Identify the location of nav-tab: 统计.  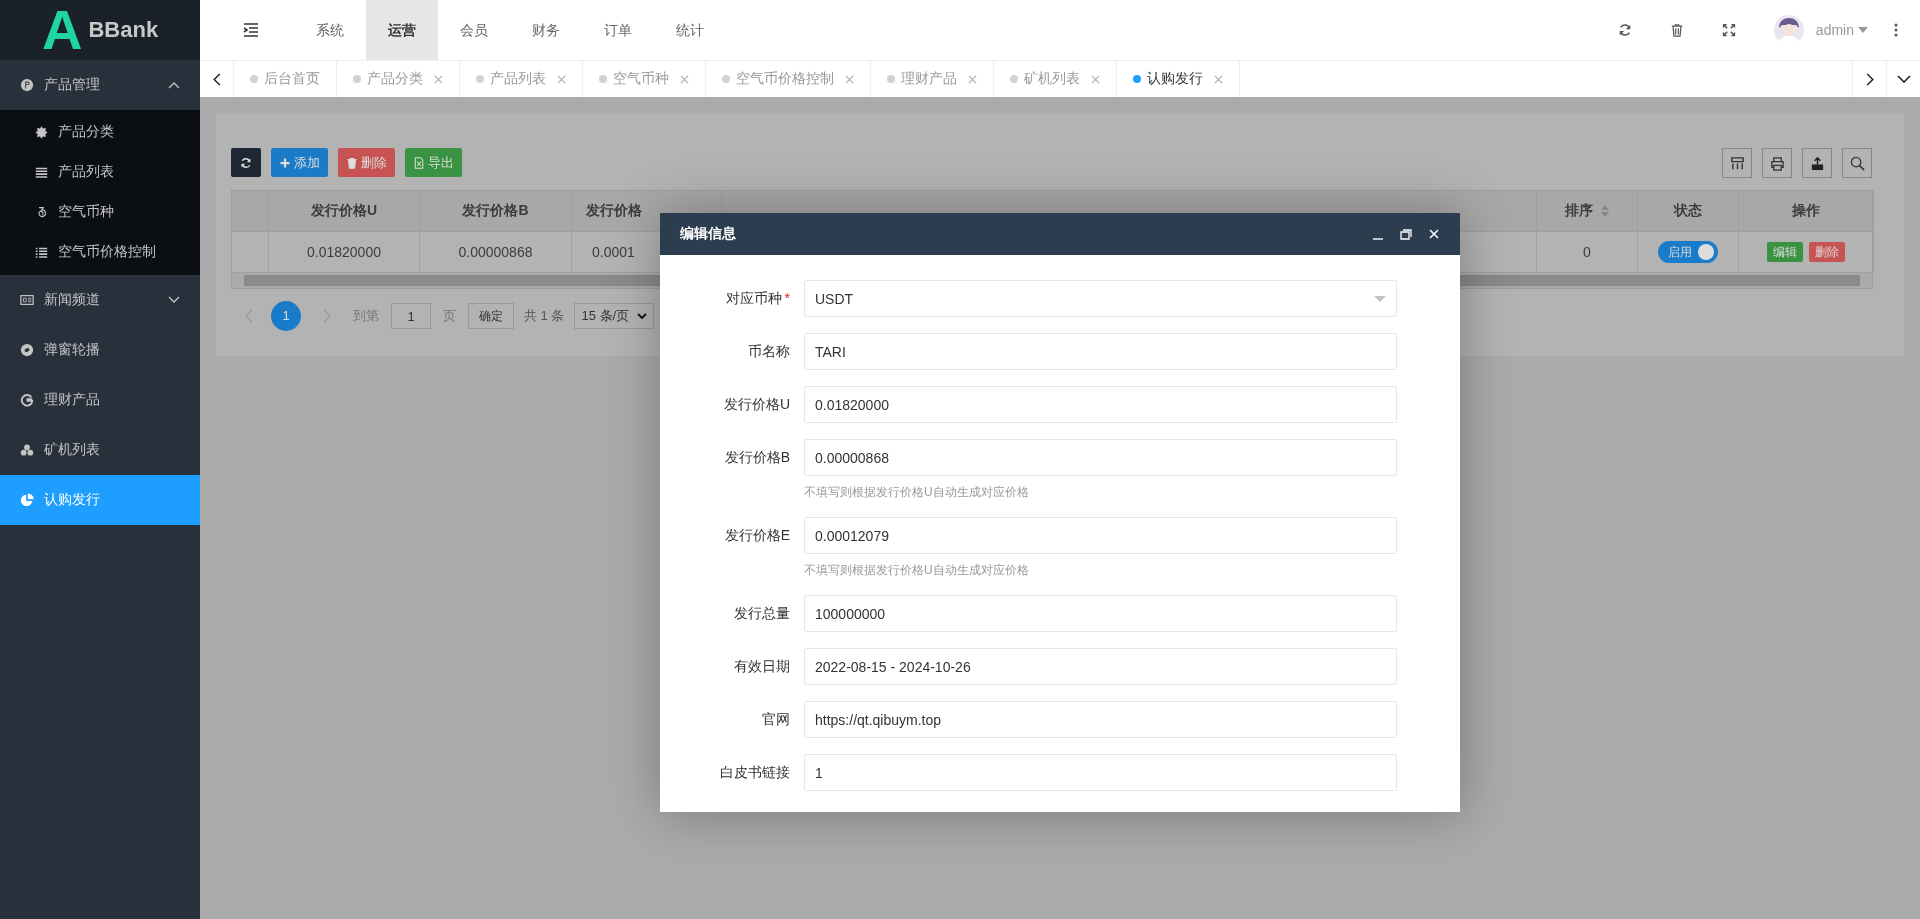
(690, 30).